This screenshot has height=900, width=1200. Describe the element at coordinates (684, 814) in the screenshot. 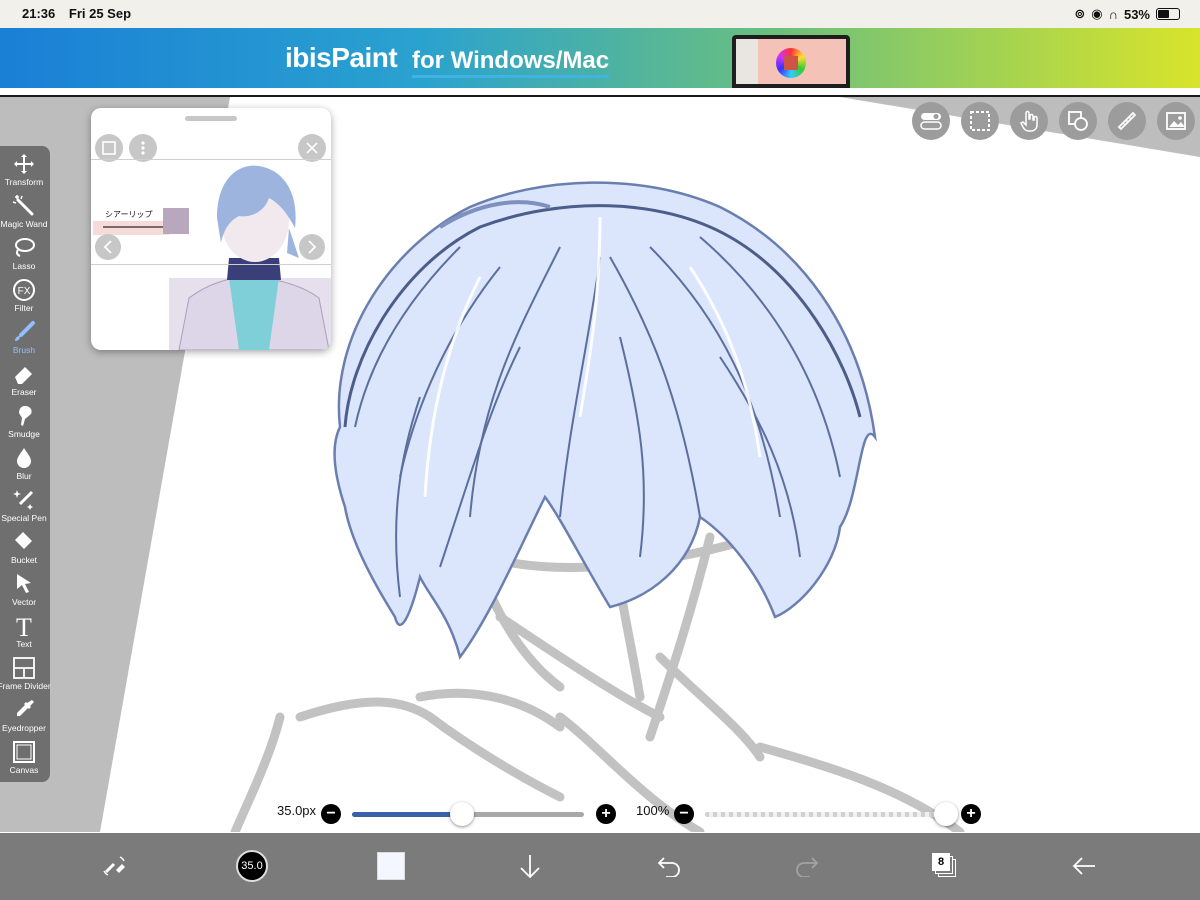

I see `opacity-minus-button: −` at that location.